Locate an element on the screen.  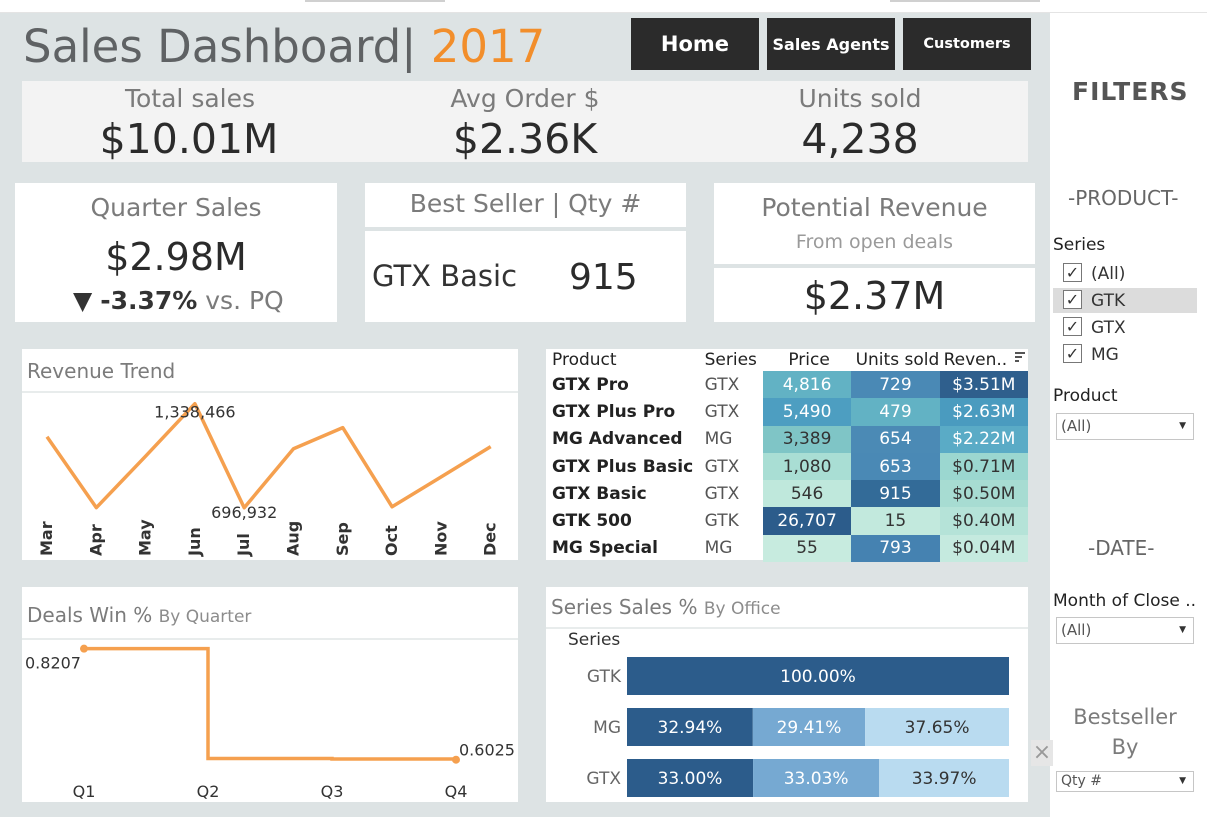
col-revenue-label: Reven.. is located at coordinates (975, 360).